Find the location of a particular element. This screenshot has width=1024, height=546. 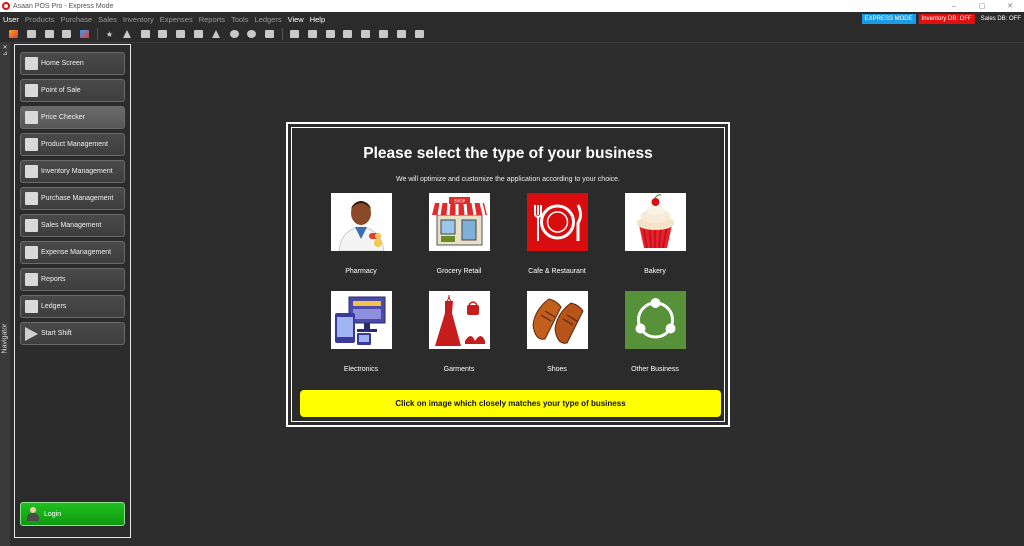

business-label-pharmacy: Pharmacy is located at coordinates (361, 271).